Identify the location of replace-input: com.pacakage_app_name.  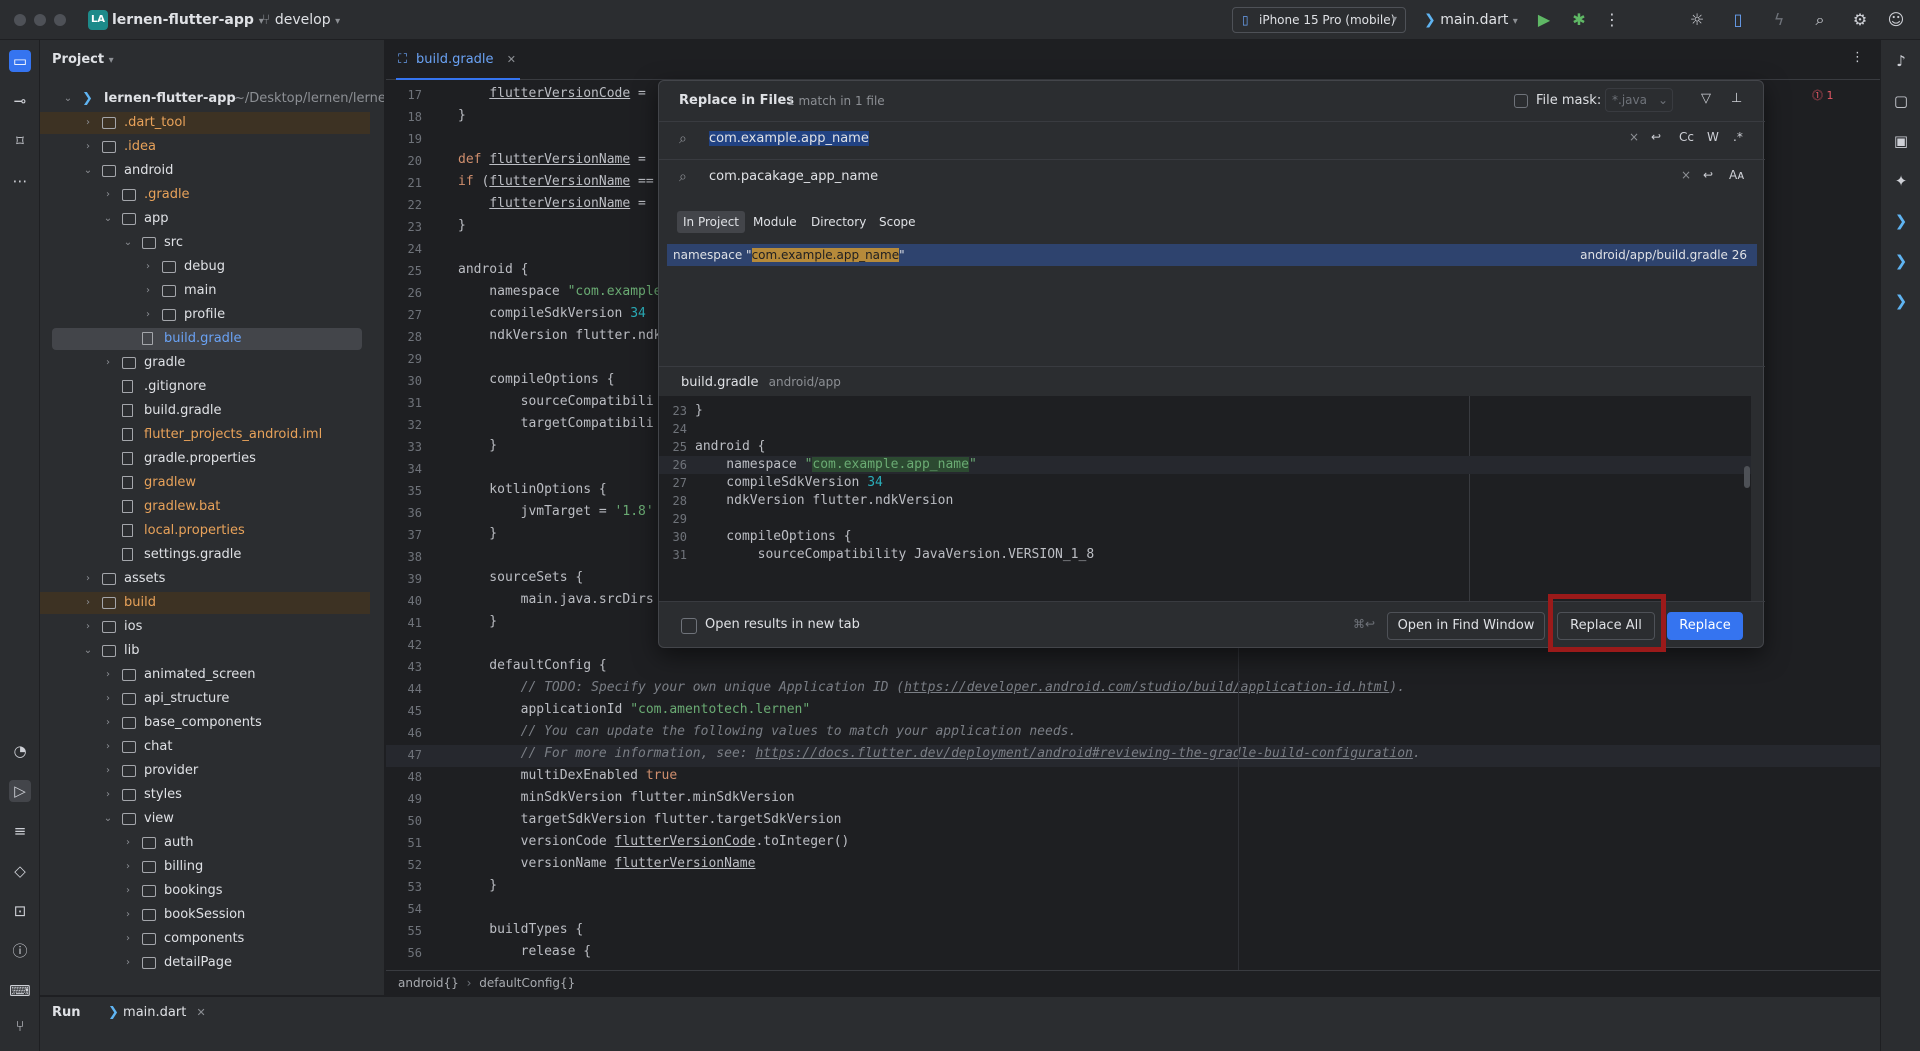
(793, 176).